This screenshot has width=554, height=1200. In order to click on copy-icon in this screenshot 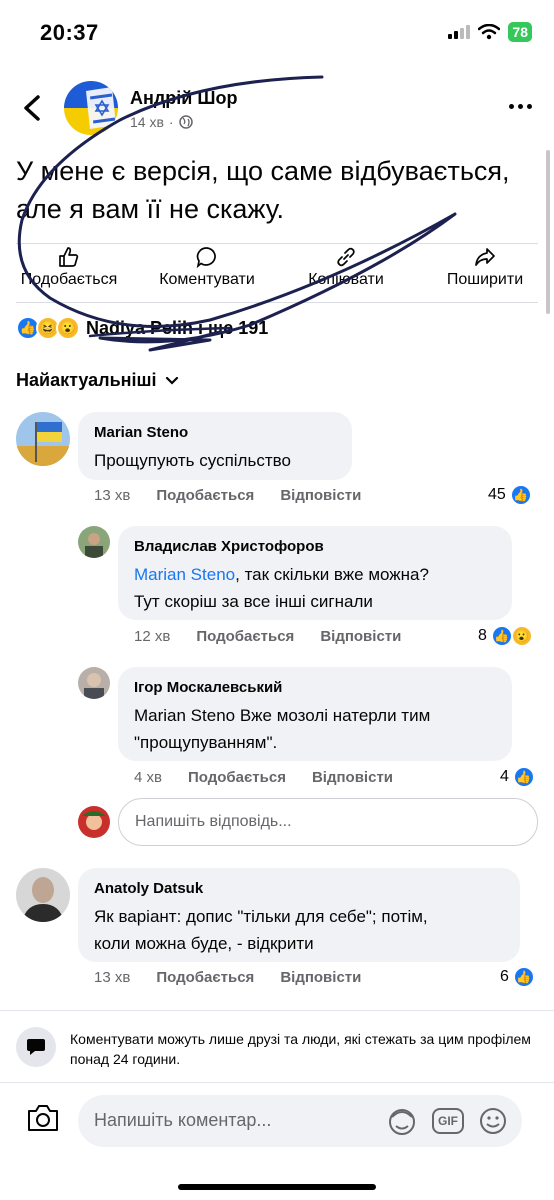, I will do `click(346, 257)`.